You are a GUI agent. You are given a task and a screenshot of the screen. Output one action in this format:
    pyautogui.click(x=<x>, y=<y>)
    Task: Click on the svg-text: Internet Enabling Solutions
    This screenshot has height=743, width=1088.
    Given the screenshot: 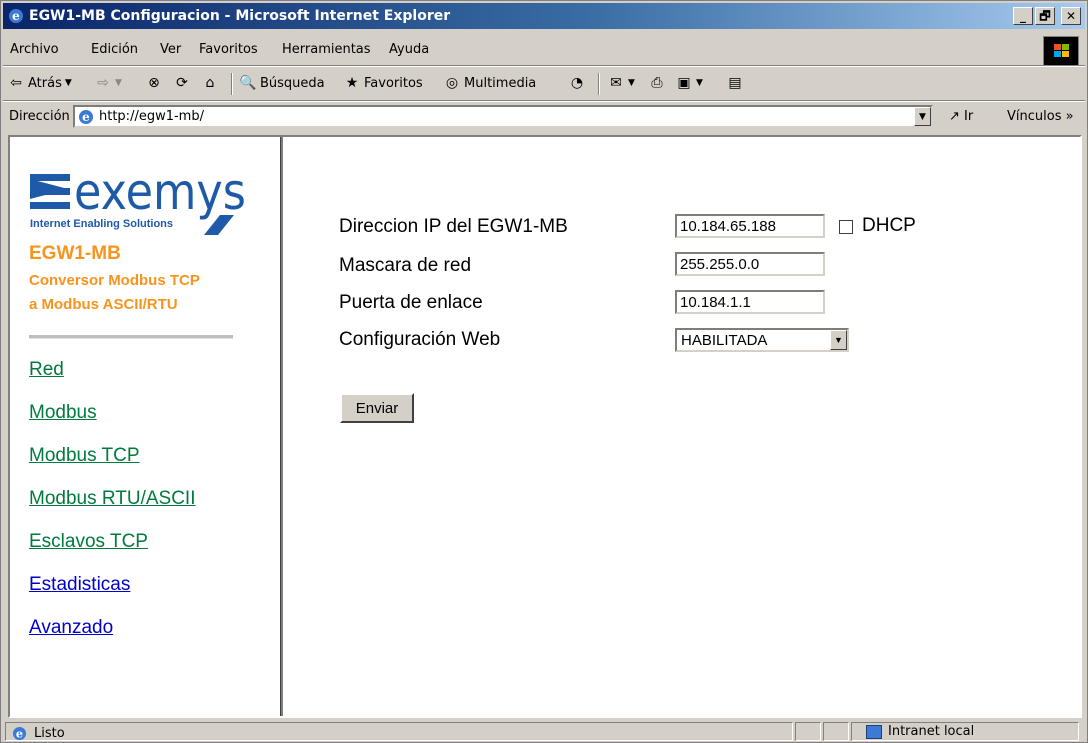 What is the action you would take?
    pyautogui.click(x=101, y=224)
    